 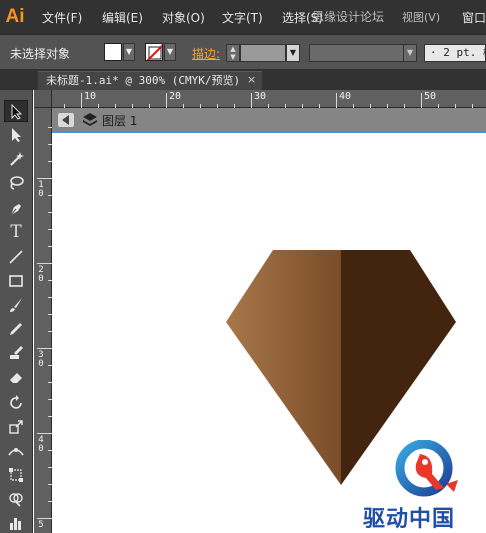 What do you see at coordinates (150, 80) in the screenshot?
I see `document-tab: 未标题-1.ai* @ 300% (CMYK/预览)` at bounding box center [150, 80].